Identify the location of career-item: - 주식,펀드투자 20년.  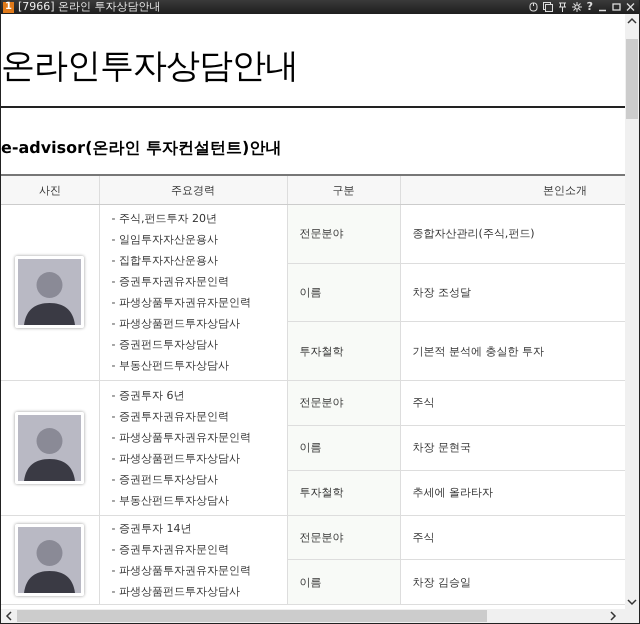
(165, 219).